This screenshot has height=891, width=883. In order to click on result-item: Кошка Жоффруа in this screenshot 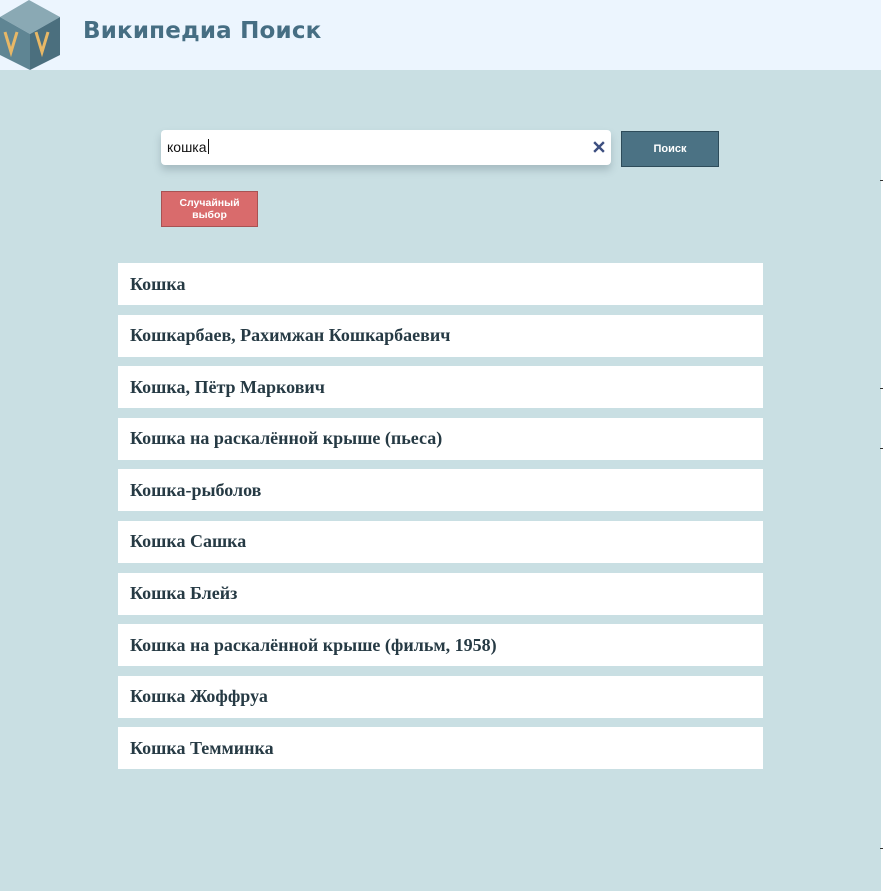, I will do `click(440, 696)`.